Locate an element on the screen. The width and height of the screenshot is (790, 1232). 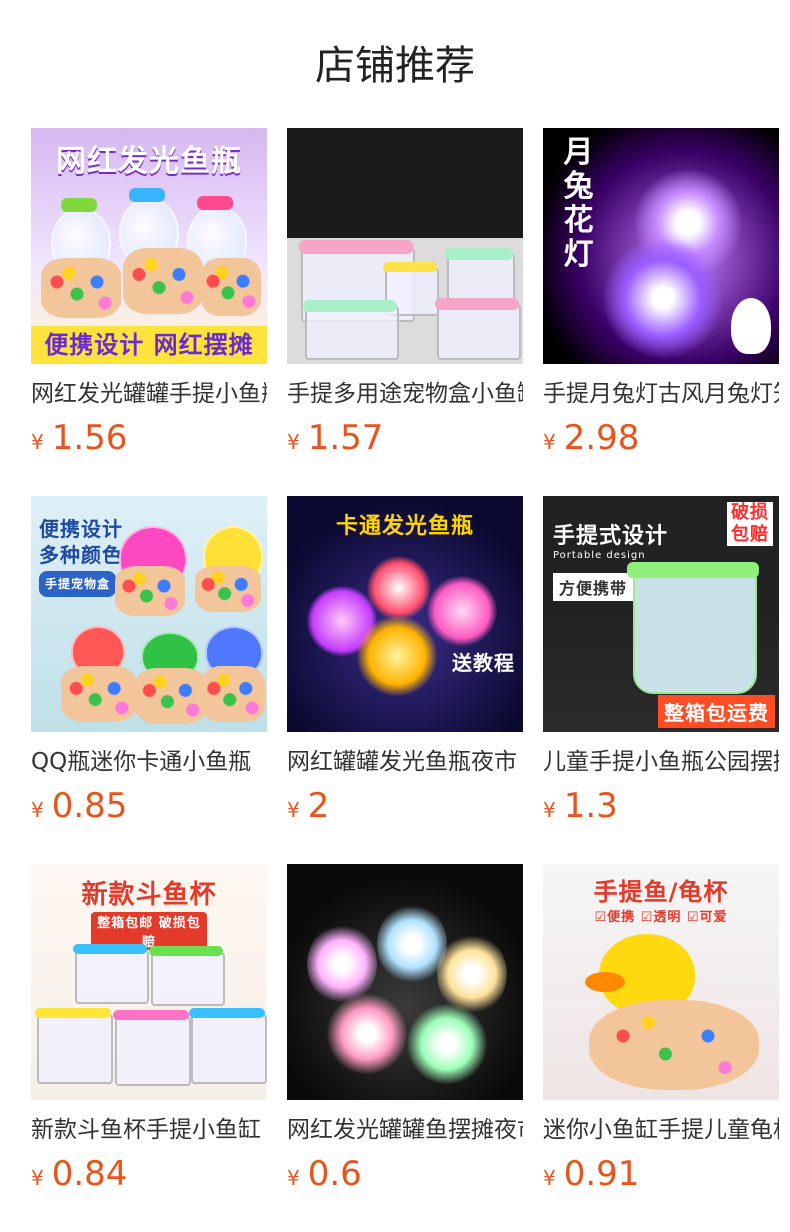
product-image: 便携设计 多种颜色 手提宠物盒 is located at coordinates (149, 614).